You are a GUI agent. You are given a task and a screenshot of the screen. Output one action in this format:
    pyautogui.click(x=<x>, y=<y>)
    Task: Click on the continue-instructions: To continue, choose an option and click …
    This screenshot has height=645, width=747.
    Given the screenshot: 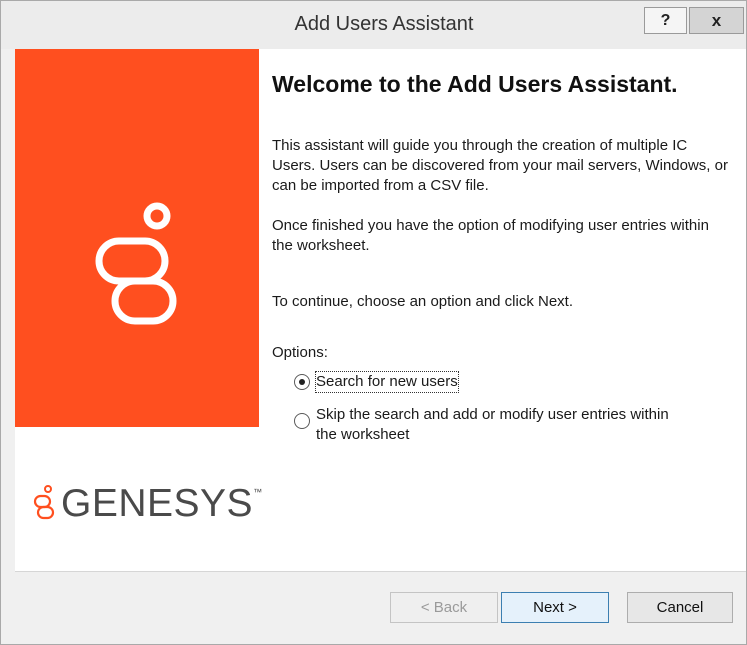 What is the action you would take?
    pyautogui.click(x=423, y=301)
    